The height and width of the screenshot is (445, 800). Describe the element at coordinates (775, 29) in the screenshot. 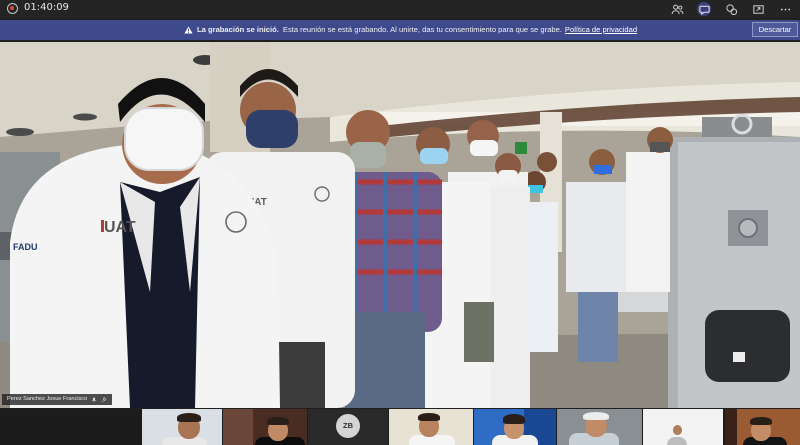

I see `dismiss-button: Descartar` at that location.